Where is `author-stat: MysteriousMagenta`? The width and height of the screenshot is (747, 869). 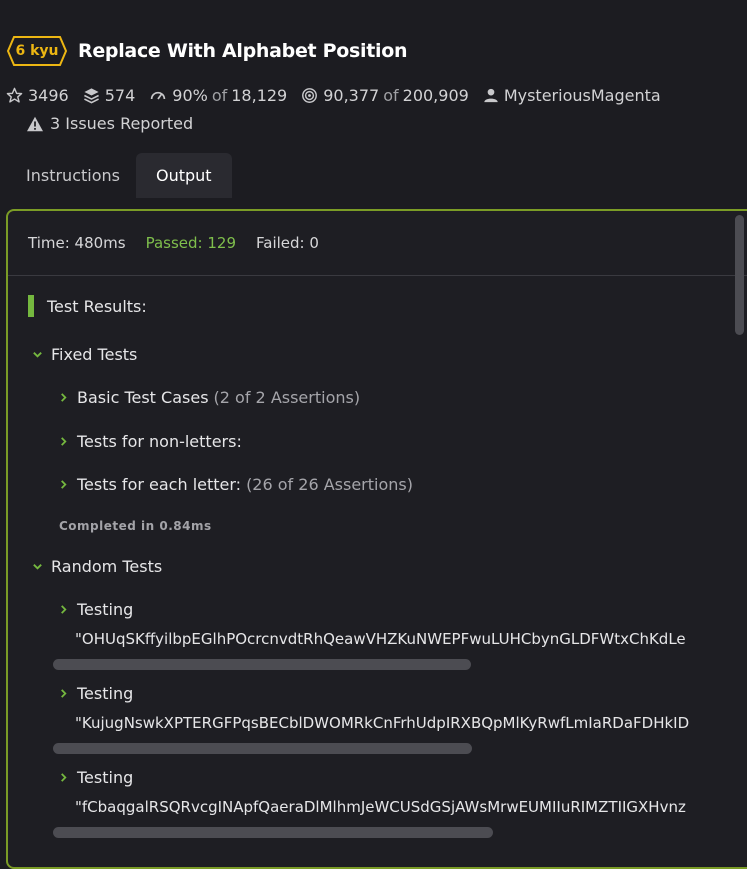 author-stat: MysteriousMagenta is located at coordinates (572, 95).